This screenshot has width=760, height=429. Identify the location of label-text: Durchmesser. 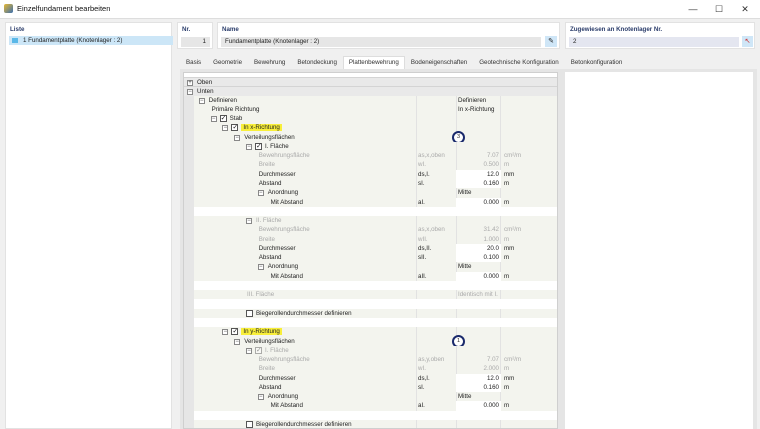
(277, 174).